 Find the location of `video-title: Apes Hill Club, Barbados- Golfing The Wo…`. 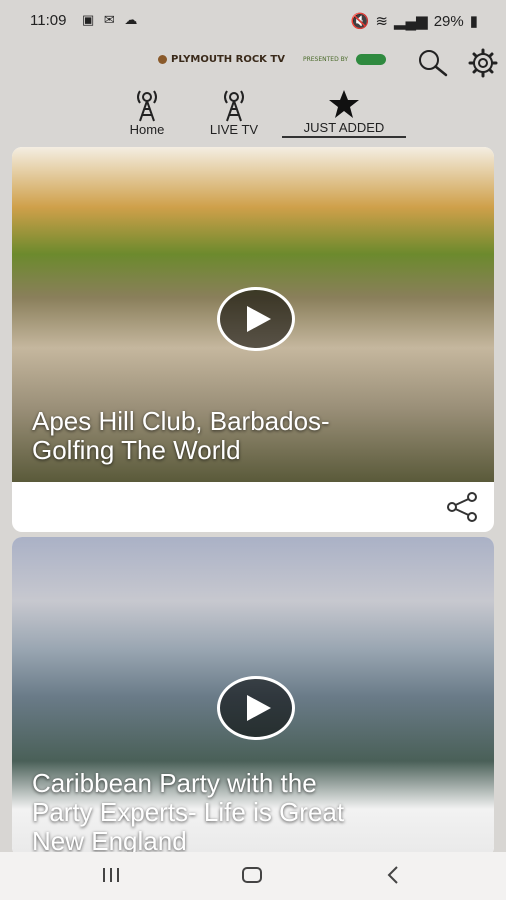

video-title: Apes Hill Club, Barbados- Golfing The Wo… is located at coordinates (252, 436).